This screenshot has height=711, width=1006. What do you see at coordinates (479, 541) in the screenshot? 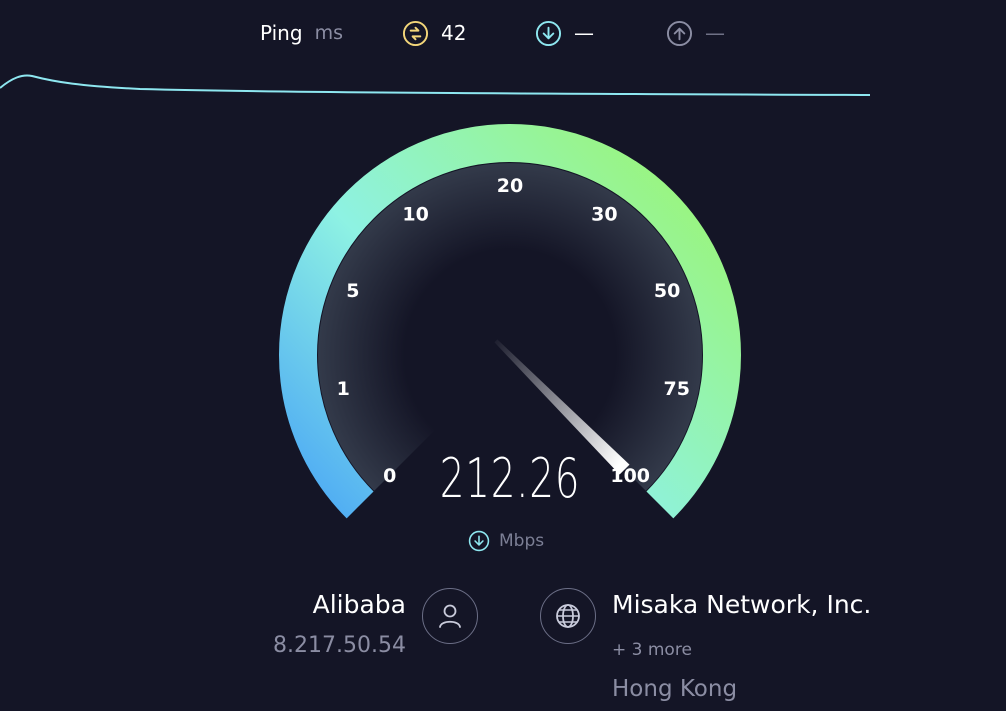
I see `download-arrow-icon` at bounding box center [479, 541].